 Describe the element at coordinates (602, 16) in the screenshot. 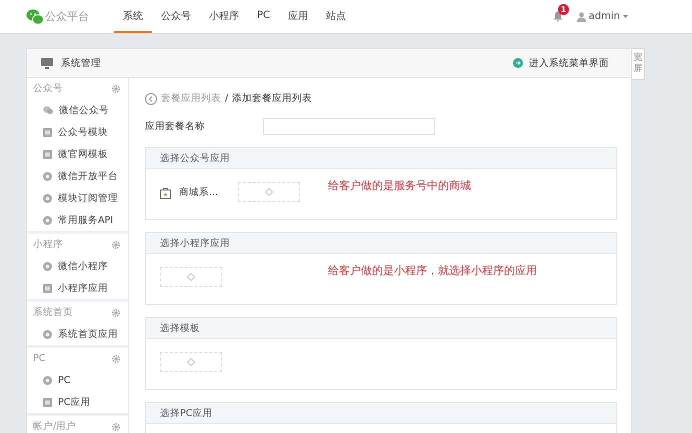

I see `user-menu: admin` at that location.